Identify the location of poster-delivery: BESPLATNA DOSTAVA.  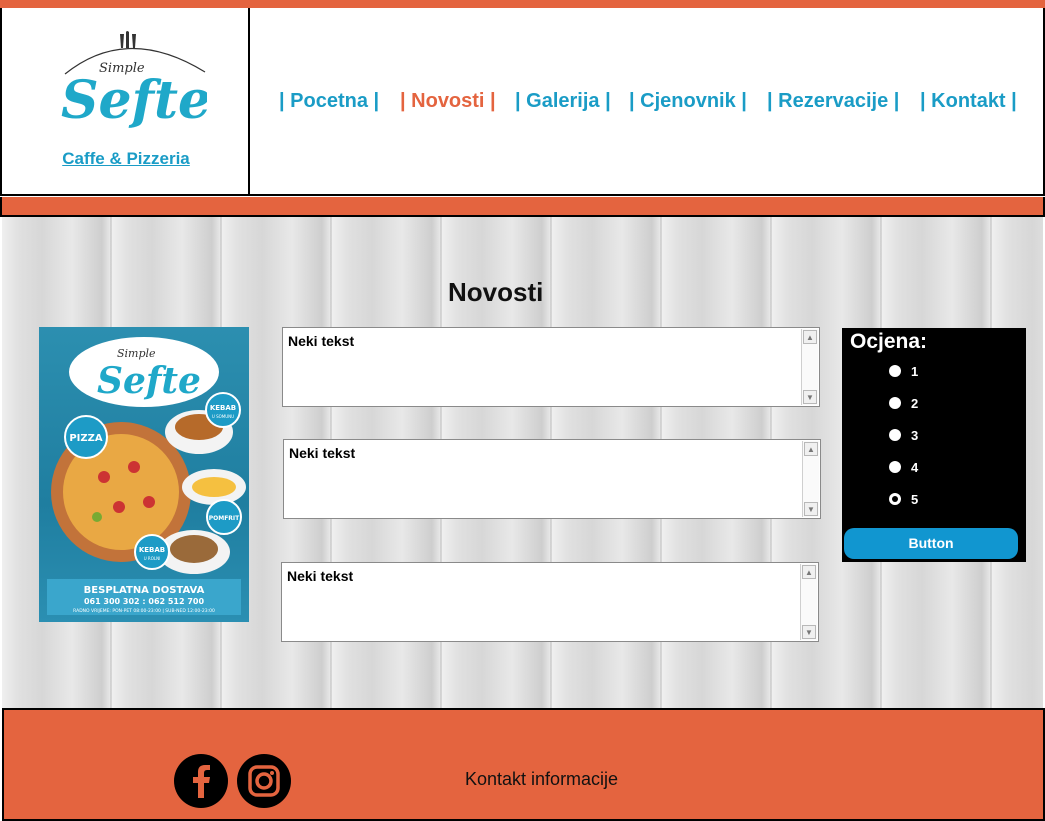
(144, 590).